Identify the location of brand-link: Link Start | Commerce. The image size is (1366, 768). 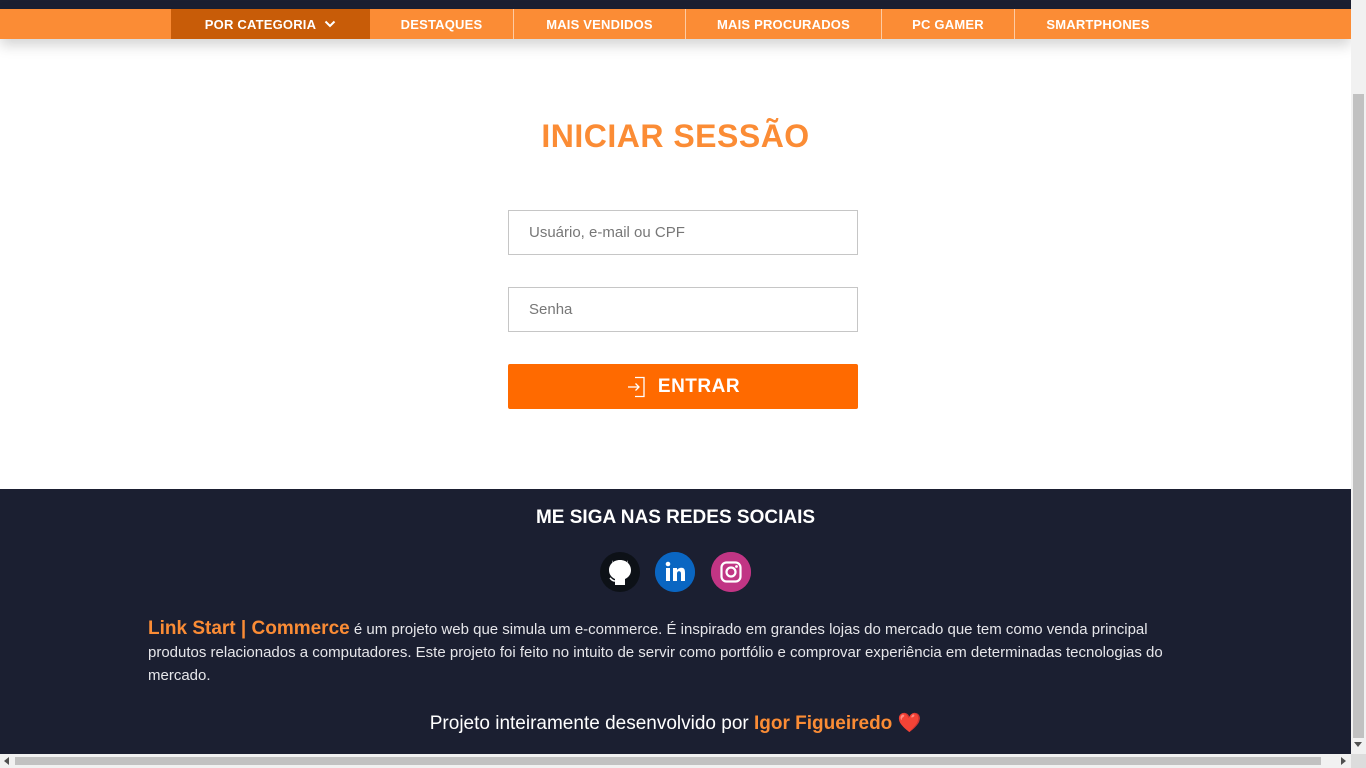
(249, 628).